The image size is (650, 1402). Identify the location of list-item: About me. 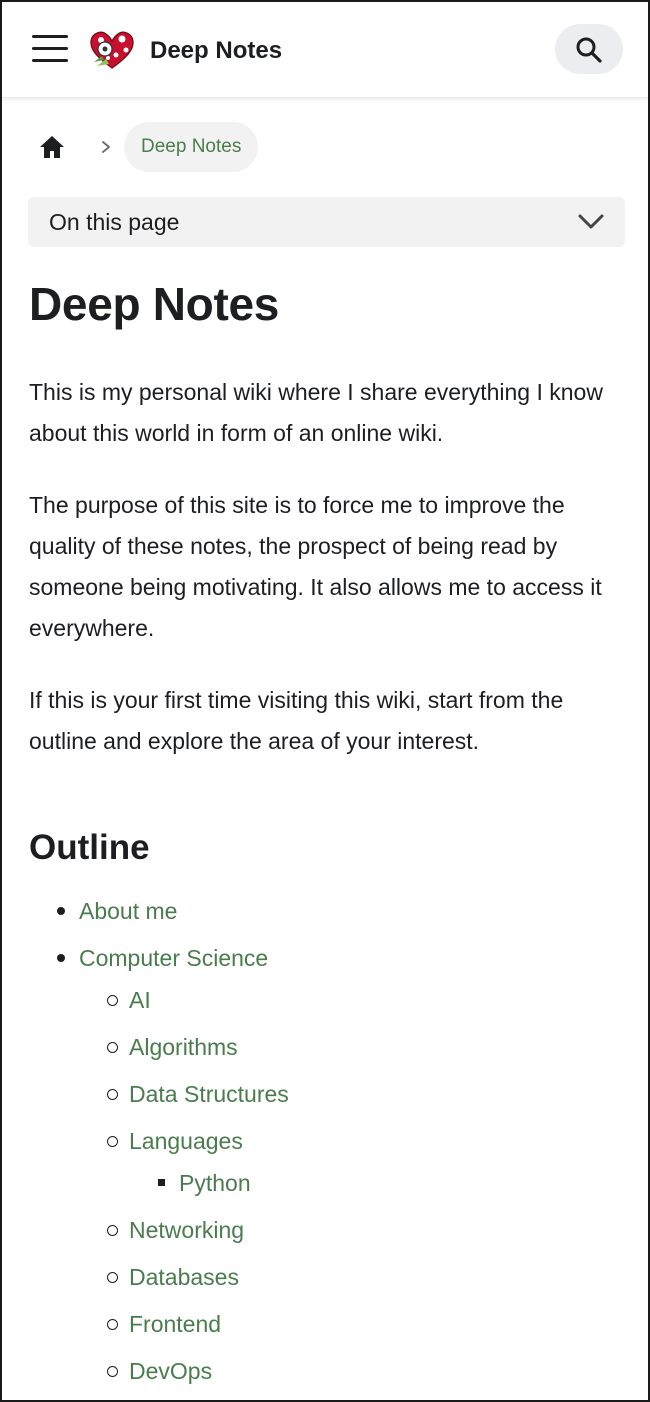
(329, 911).